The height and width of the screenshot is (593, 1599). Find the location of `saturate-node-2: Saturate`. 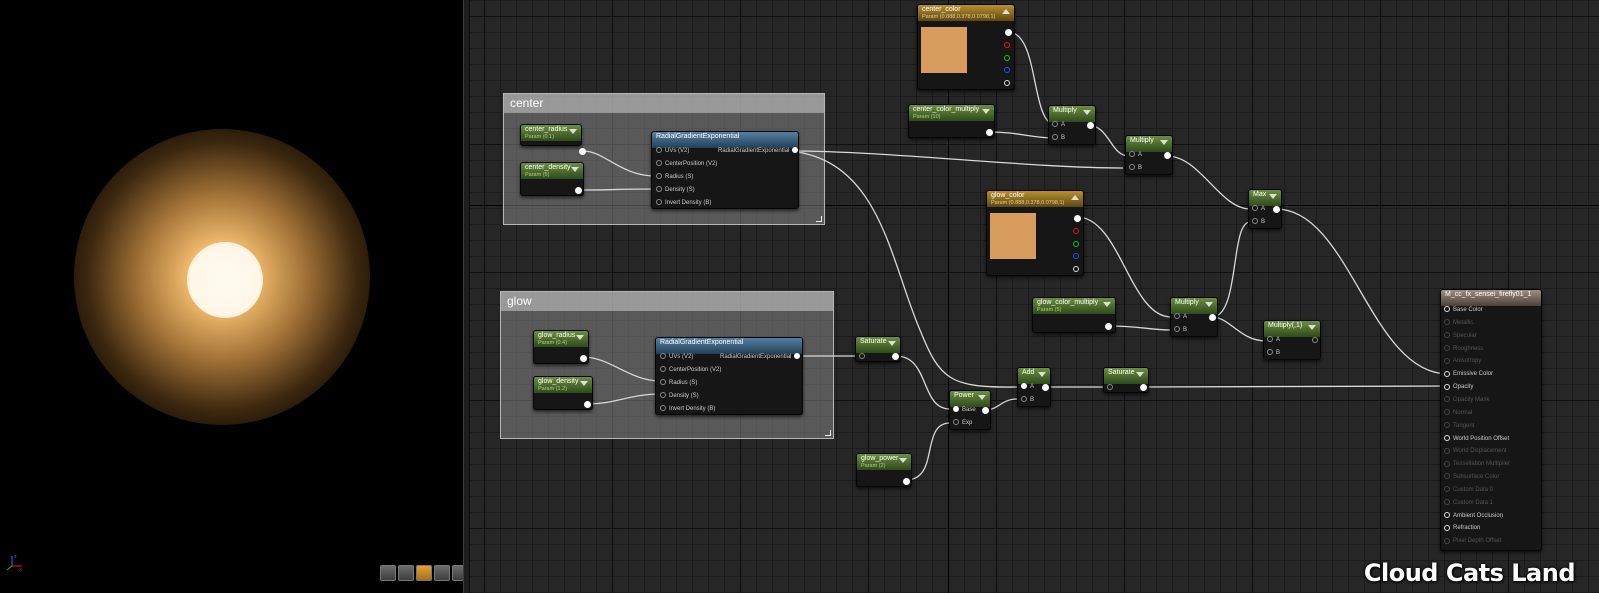

saturate-node-2: Saturate is located at coordinates (1126, 380).